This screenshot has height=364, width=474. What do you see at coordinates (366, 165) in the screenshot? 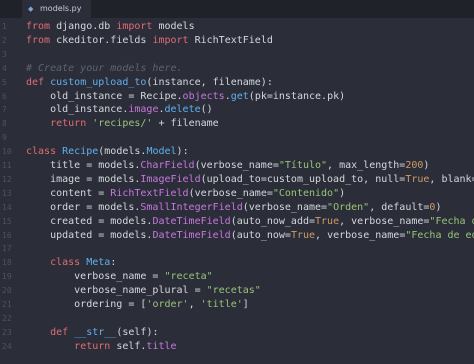
I see `code-token: , max_length=` at bounding box center [366, 165].